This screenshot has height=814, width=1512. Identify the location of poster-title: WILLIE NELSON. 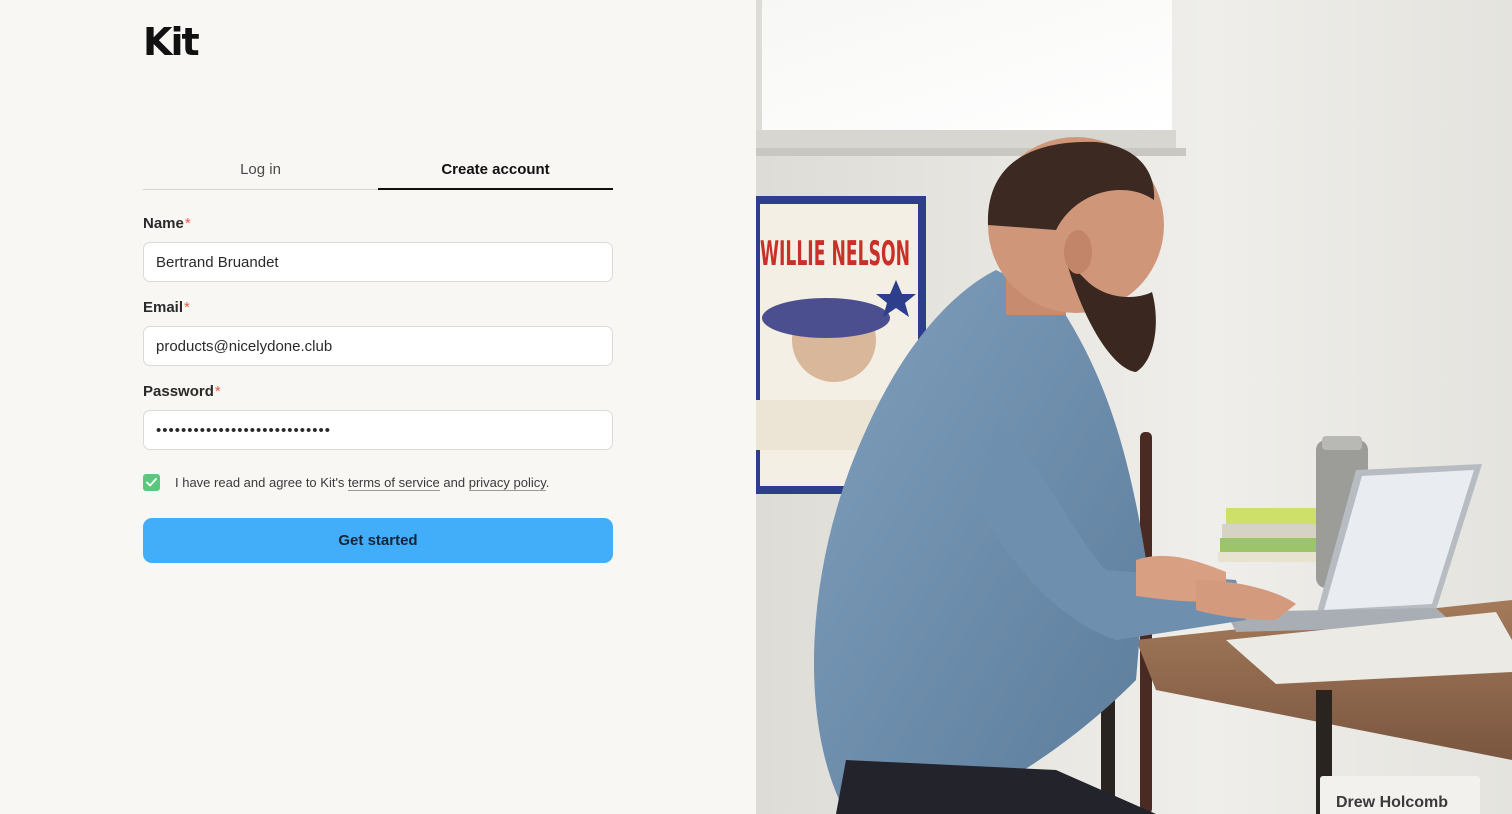
(835, 254).